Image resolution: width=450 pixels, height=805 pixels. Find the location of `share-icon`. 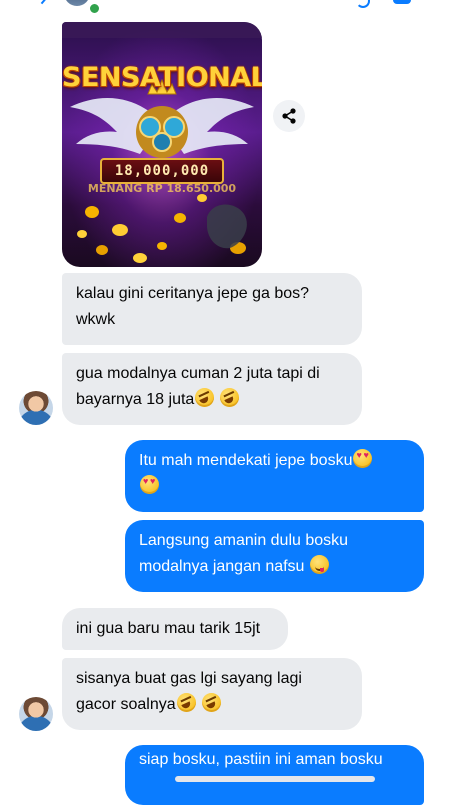

share-icon is located at coordinates (289, 116).